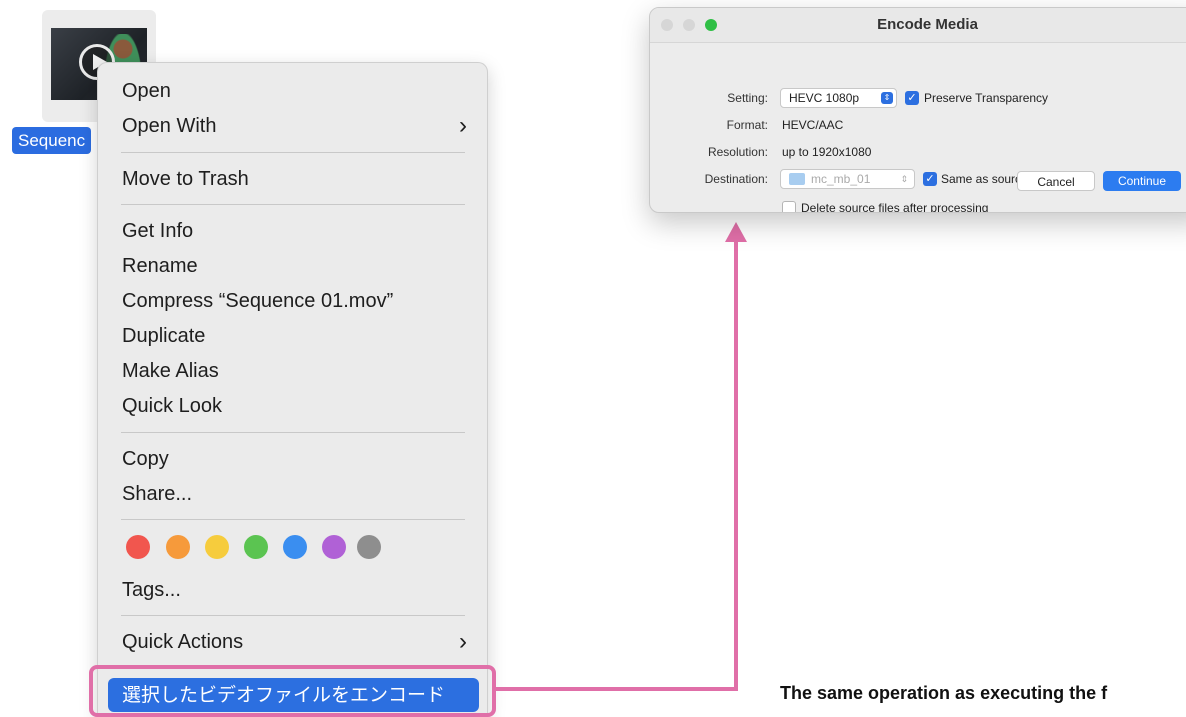  I want to click on file-name-label: Sequenc, so click(52, 140).